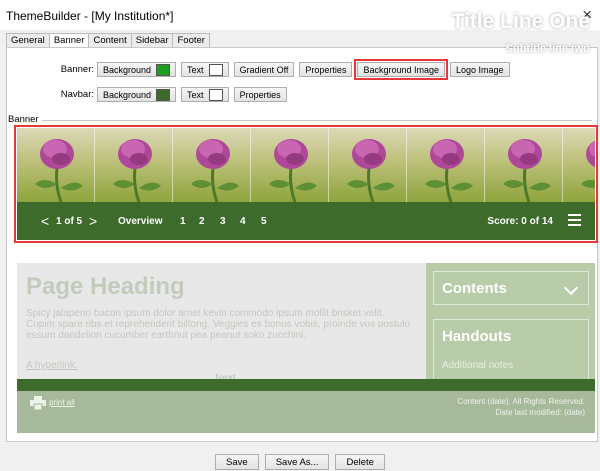 This screenshot has height=471, width=600. Describe the element at coordinates (237, 462) in the screenshot. I see `save-button: Save` at that location.